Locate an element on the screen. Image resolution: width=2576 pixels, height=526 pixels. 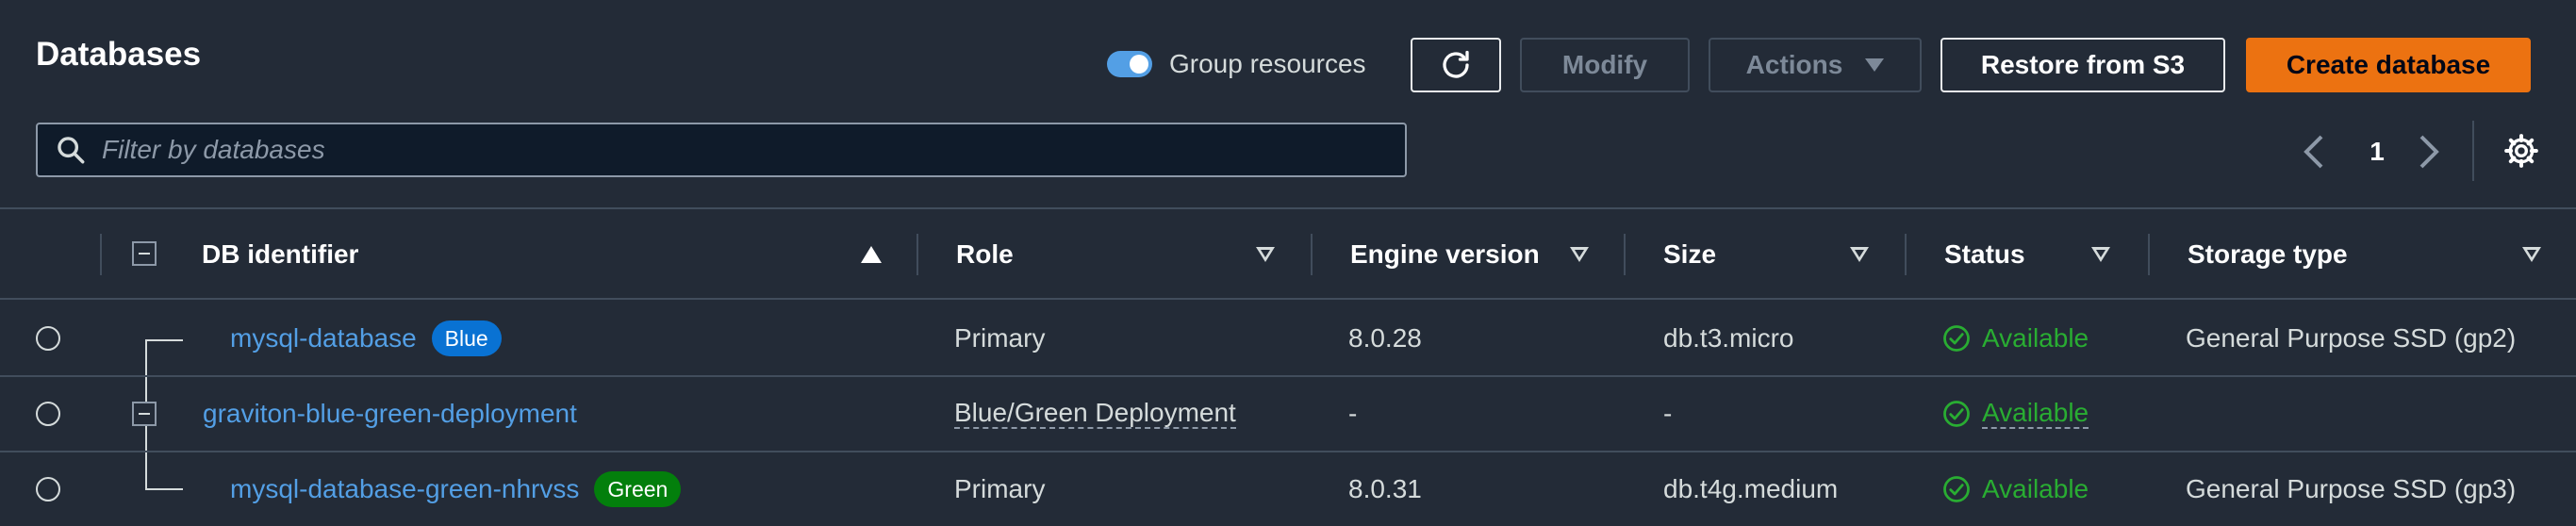
chevron-right-icon is located at coordinates (2429, 152).